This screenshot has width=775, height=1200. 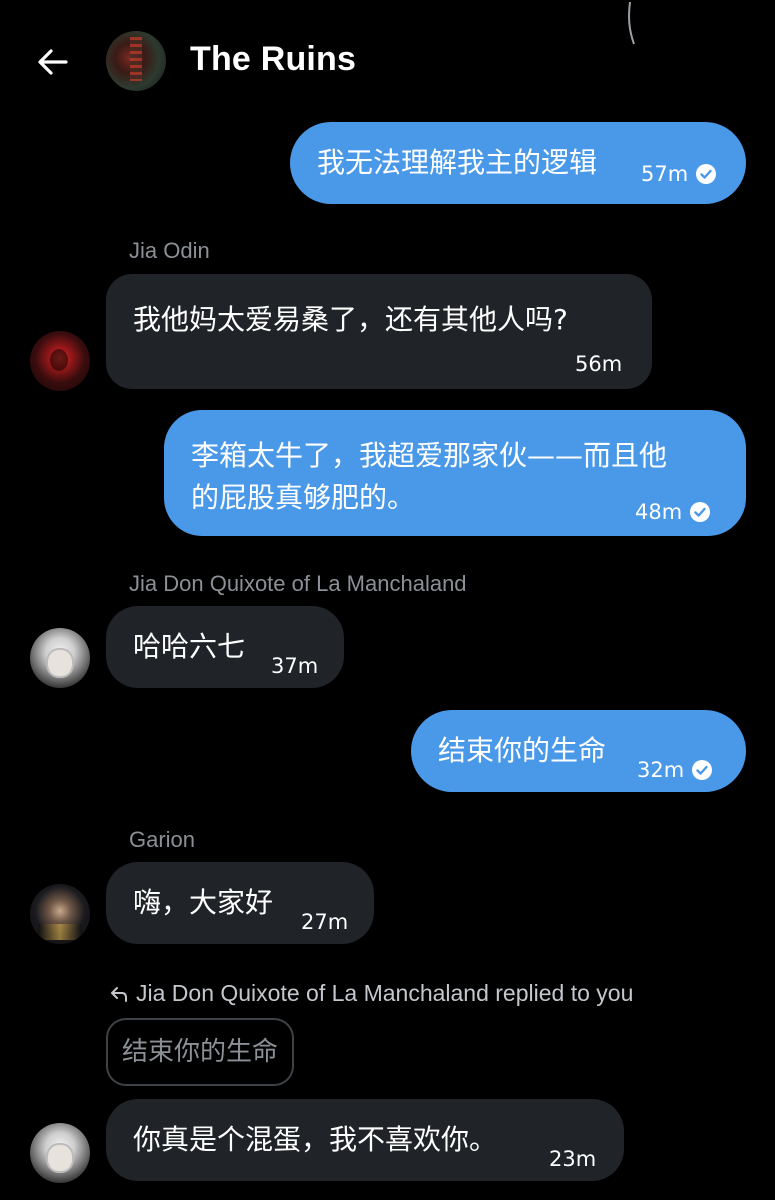 I want to click on message-time: 27m, so click(x=325, y=922).